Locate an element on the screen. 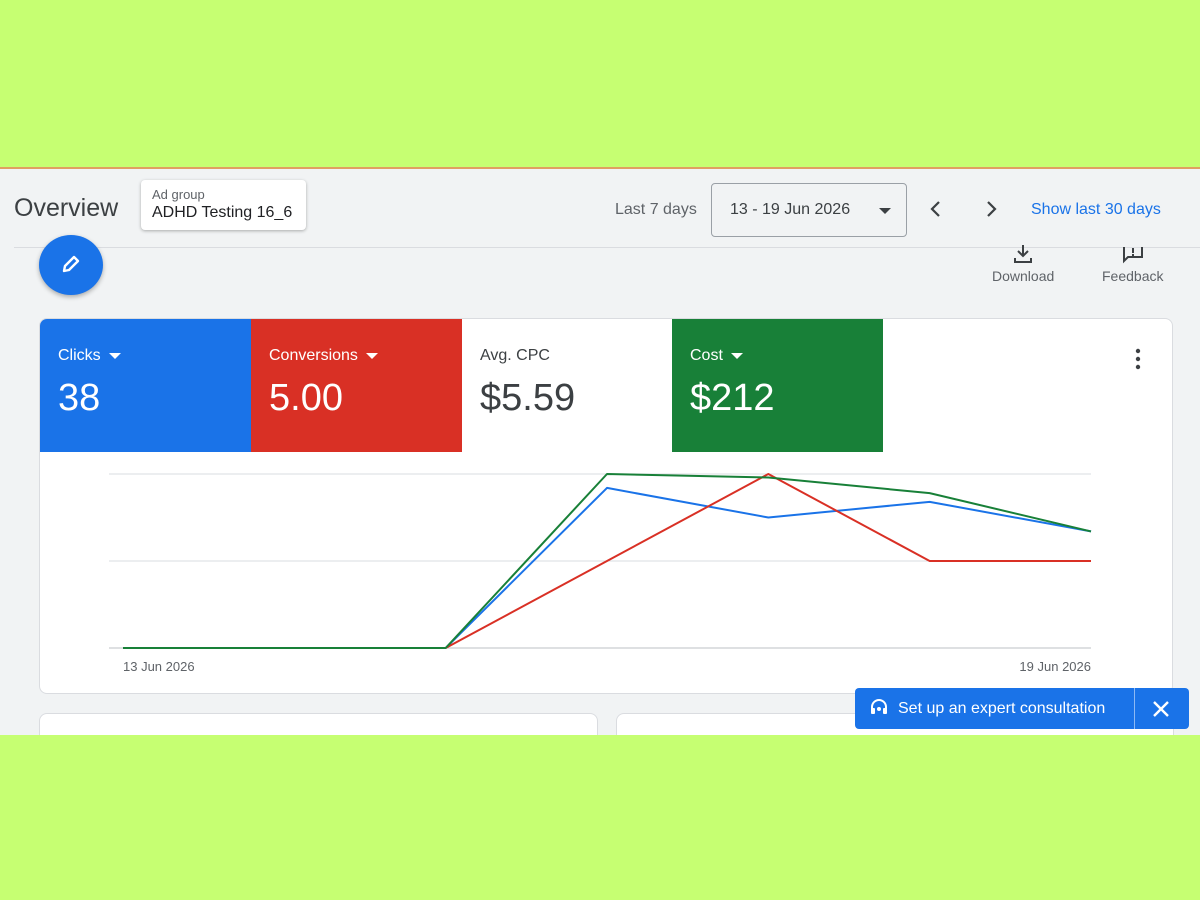 This screenshot has height=900, width=1200. consultation-text: Set up an expert consultation is located at coordinates (1002, 708).